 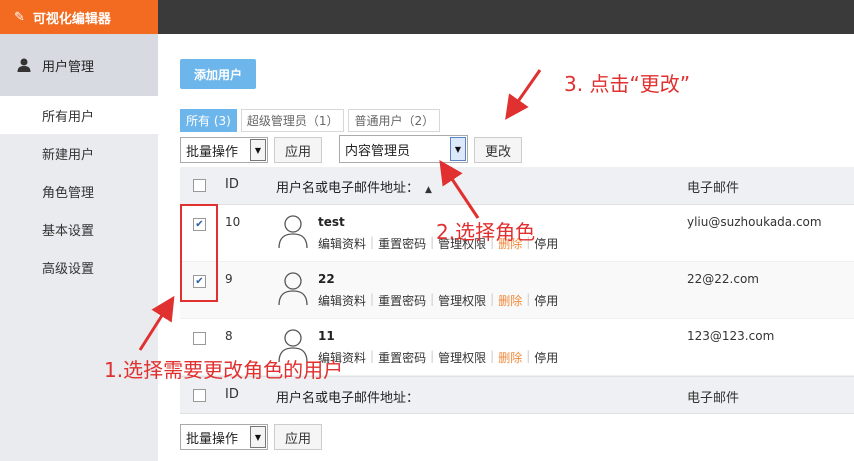 What do you see at coordinates (224, 370) in the screenshot?
I see `annotation-step1: 1.选择需要更改角色的用户` at bounding box center [224, 370].